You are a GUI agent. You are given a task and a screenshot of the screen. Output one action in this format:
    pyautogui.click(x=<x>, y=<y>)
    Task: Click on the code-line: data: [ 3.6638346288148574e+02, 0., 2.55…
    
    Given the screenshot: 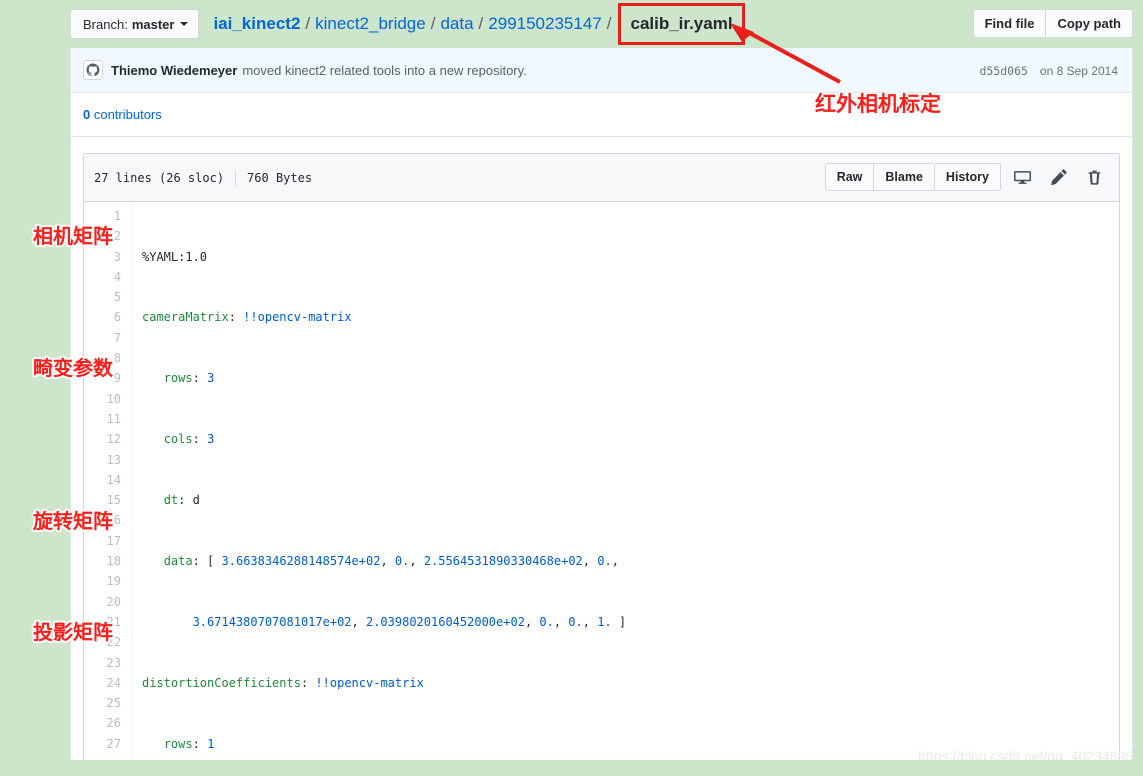 What is the action you would take?
    pyautogui.click(x=391, y=561)
    